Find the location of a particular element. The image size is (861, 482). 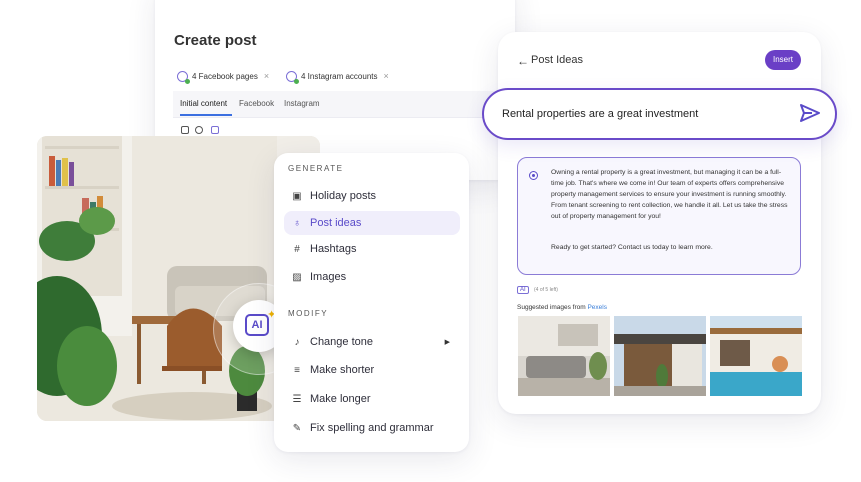

send-icon is located at coordinates (810, 113).